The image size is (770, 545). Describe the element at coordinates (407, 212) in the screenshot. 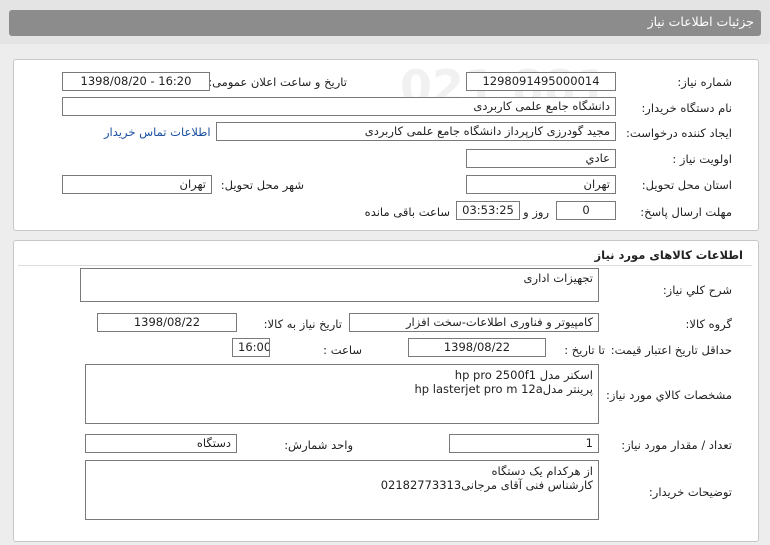

I see `time-left-unit-label: ساعت باقی مانده` at that location.